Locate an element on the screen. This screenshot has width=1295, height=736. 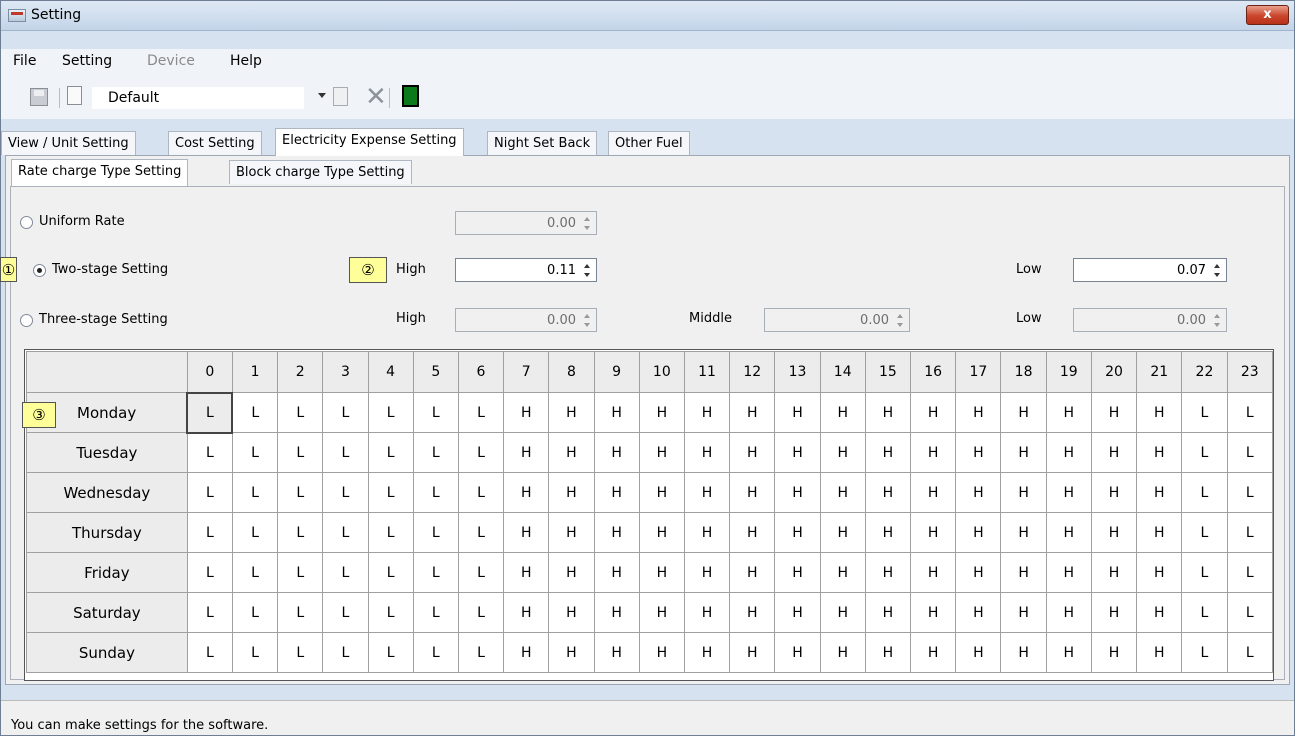
hour-header: 5 is located at coordinates (435, 372).